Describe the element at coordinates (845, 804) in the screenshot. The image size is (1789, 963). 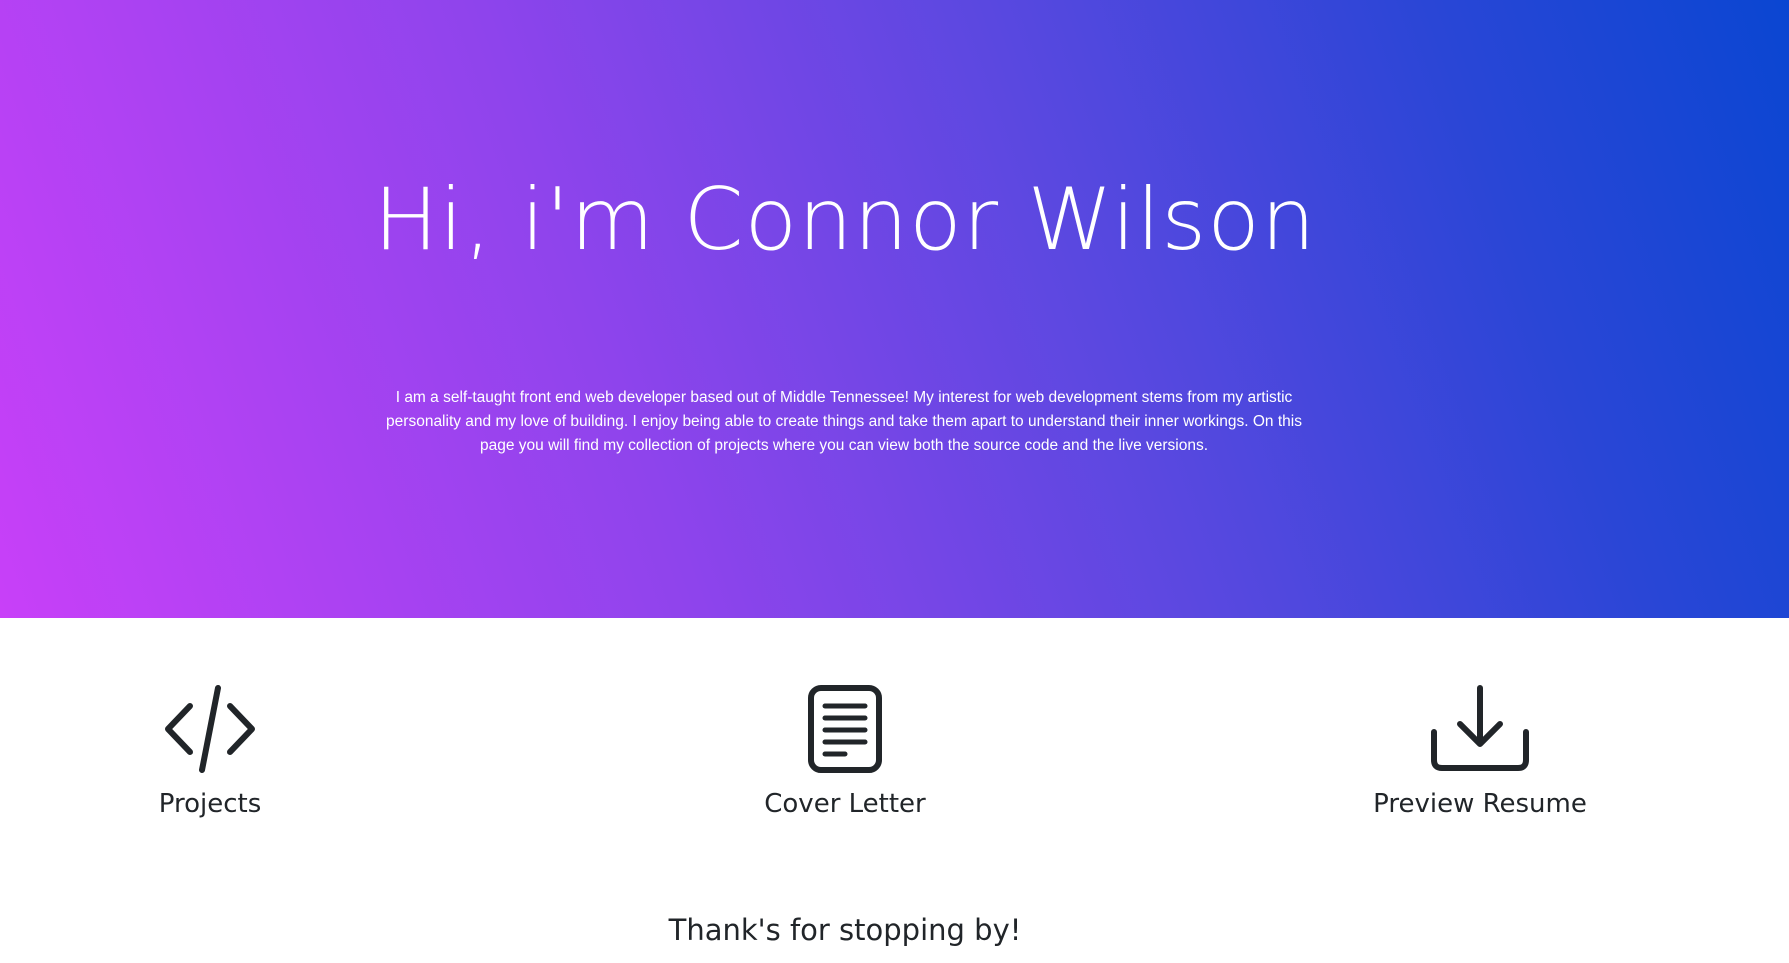
I see `cover-letter-label: Cover Letter` at that location.